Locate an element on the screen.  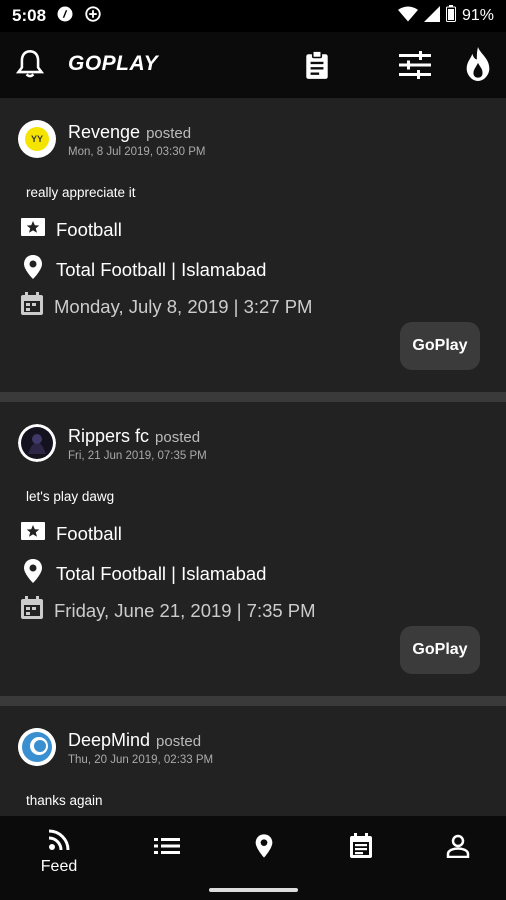
author-name: Rippers fc is located at coordinates (109, 436).